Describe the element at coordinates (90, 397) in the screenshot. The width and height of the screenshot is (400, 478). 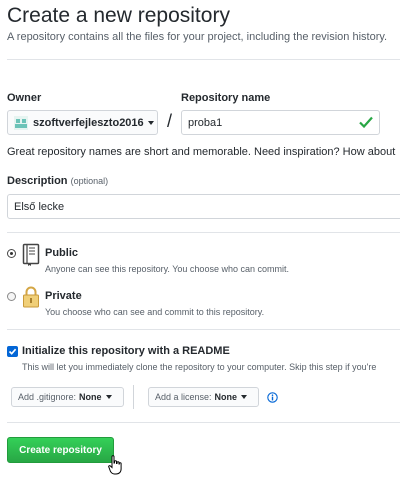
I see `gitignore-value: None` at that location.